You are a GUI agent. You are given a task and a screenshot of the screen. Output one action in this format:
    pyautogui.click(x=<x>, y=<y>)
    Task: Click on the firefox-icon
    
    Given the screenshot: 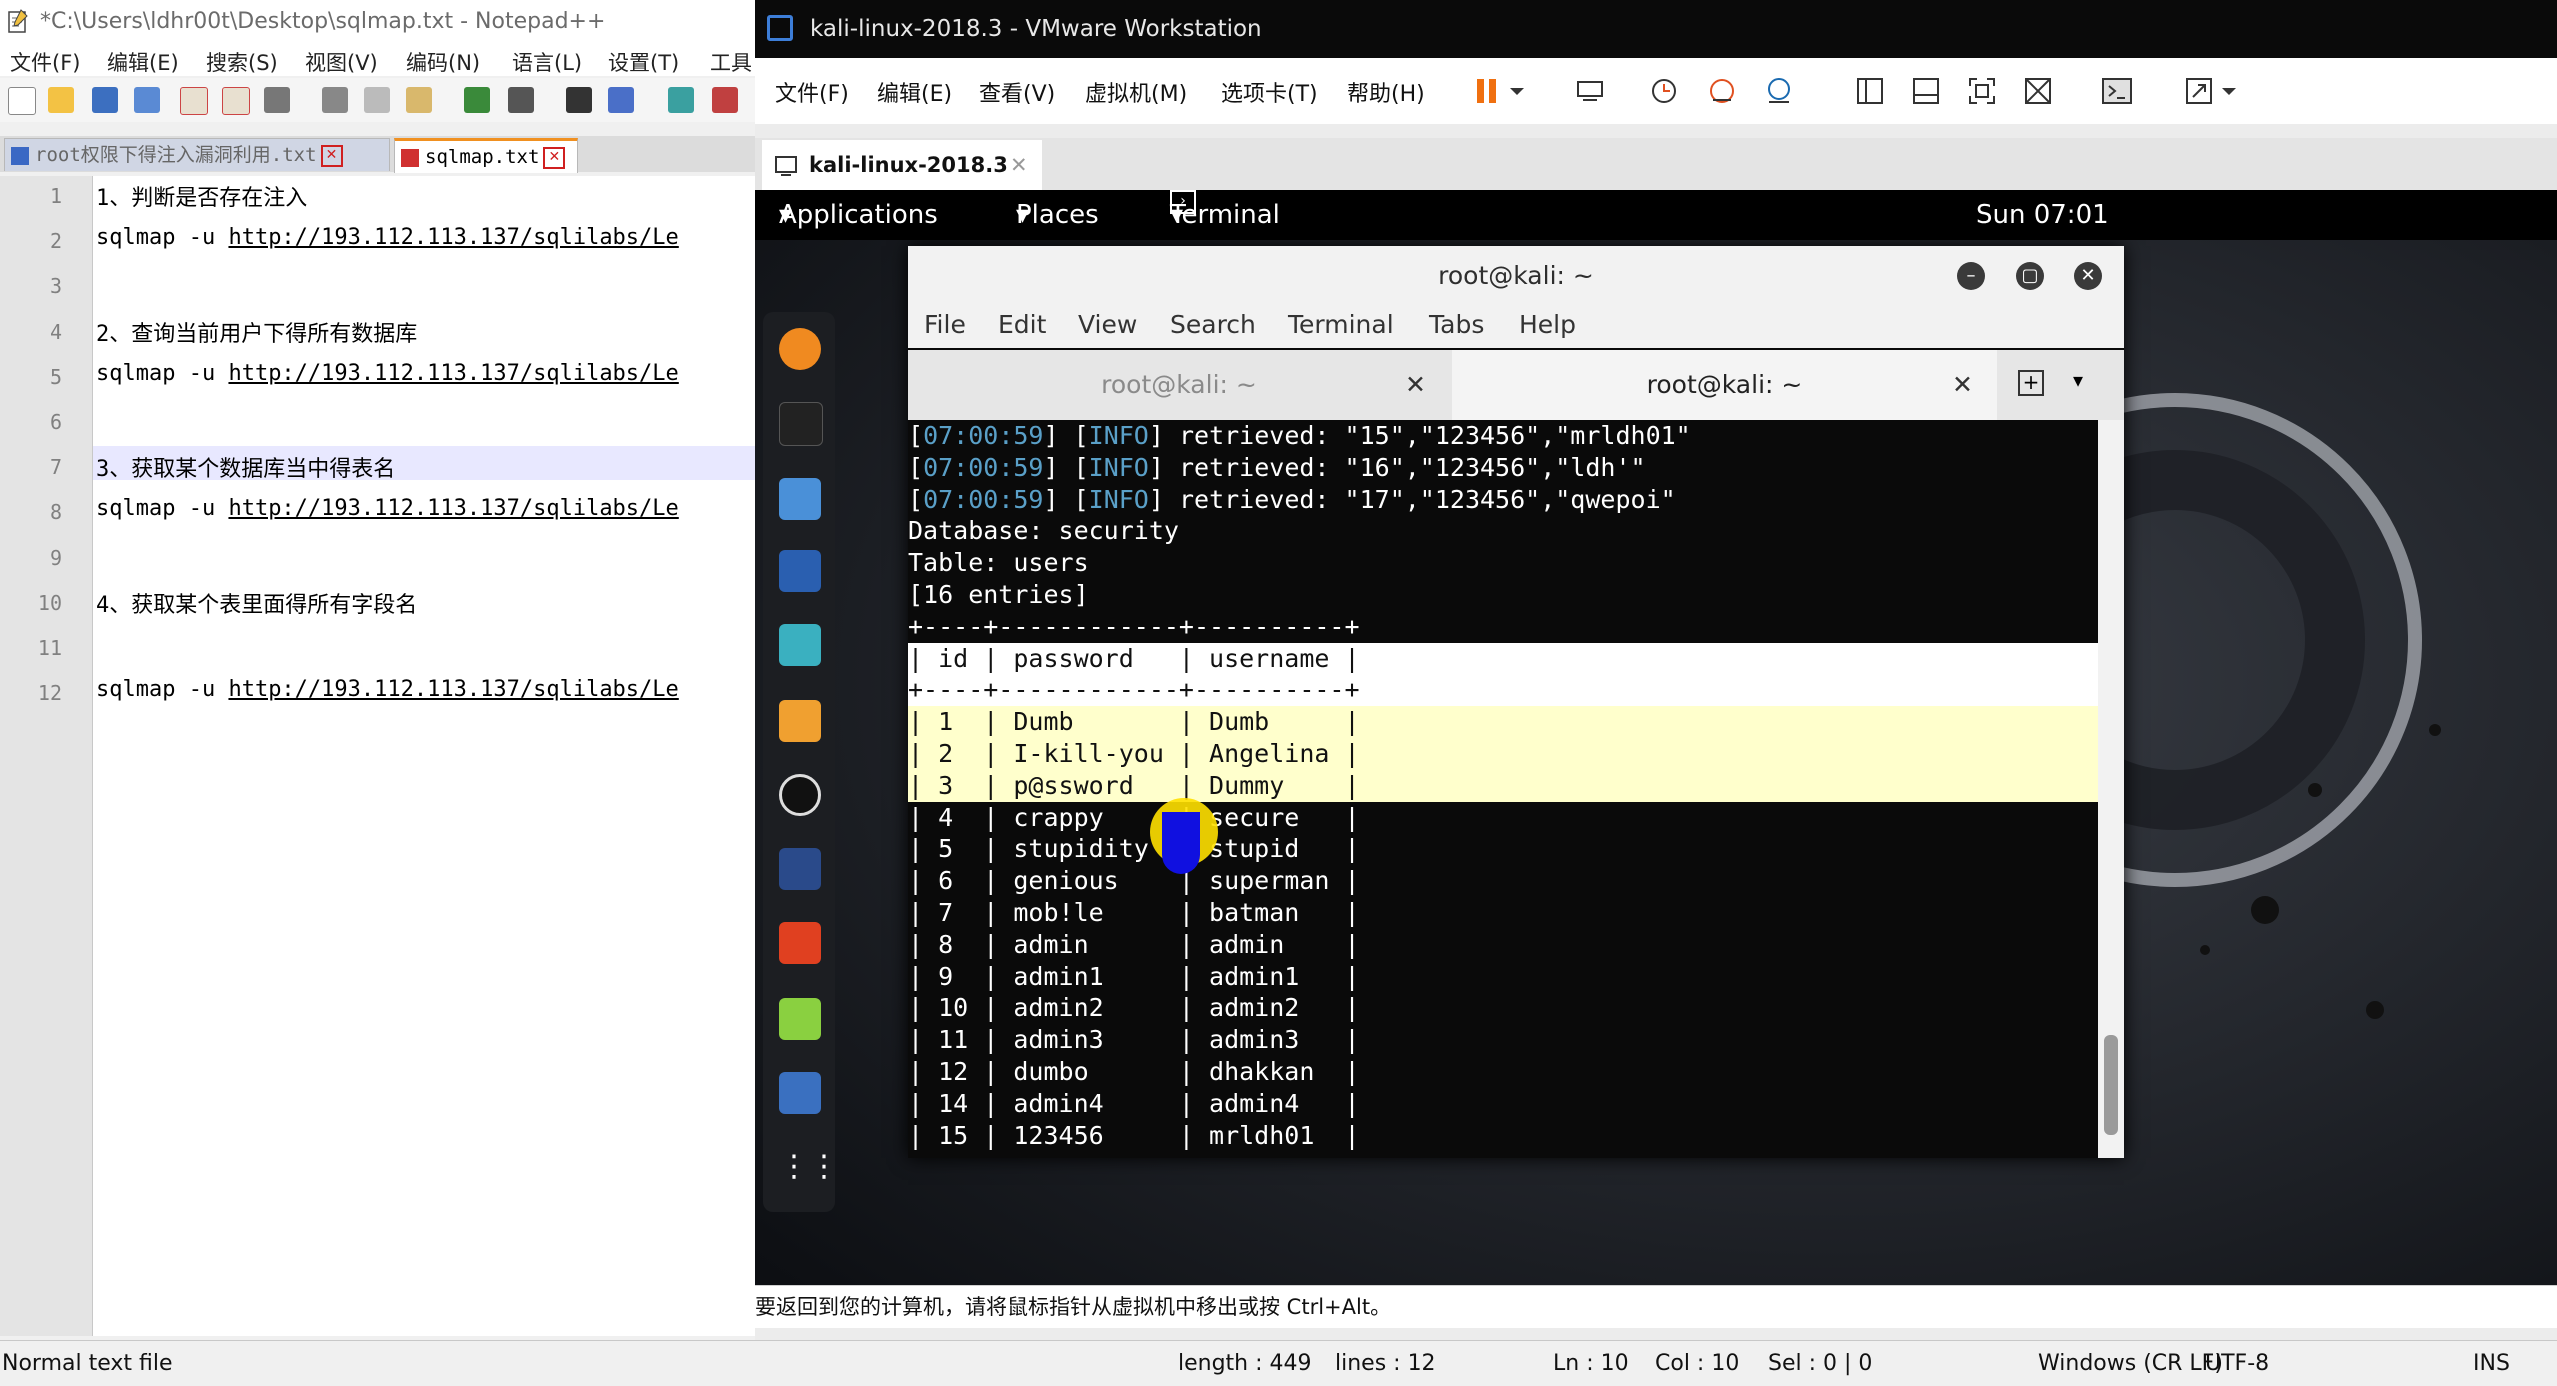 What is the action you would take?
    pyautogui.click(x=800, y=349)
    